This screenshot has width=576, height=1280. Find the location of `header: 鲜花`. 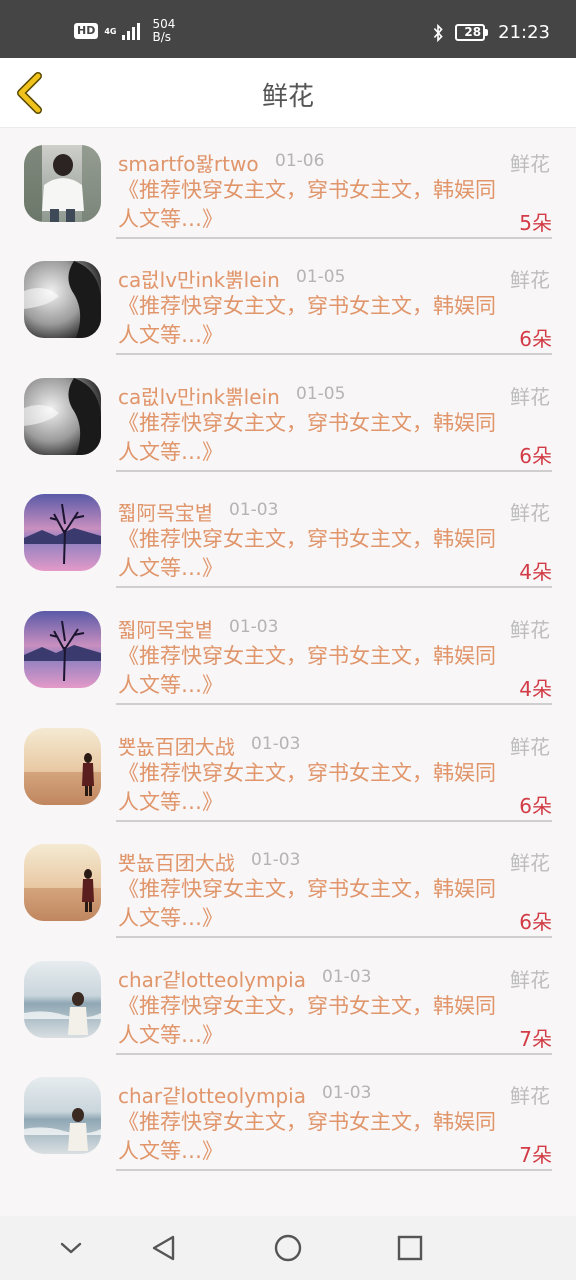

header: 鲜花 is located at coordinates (288, 93).